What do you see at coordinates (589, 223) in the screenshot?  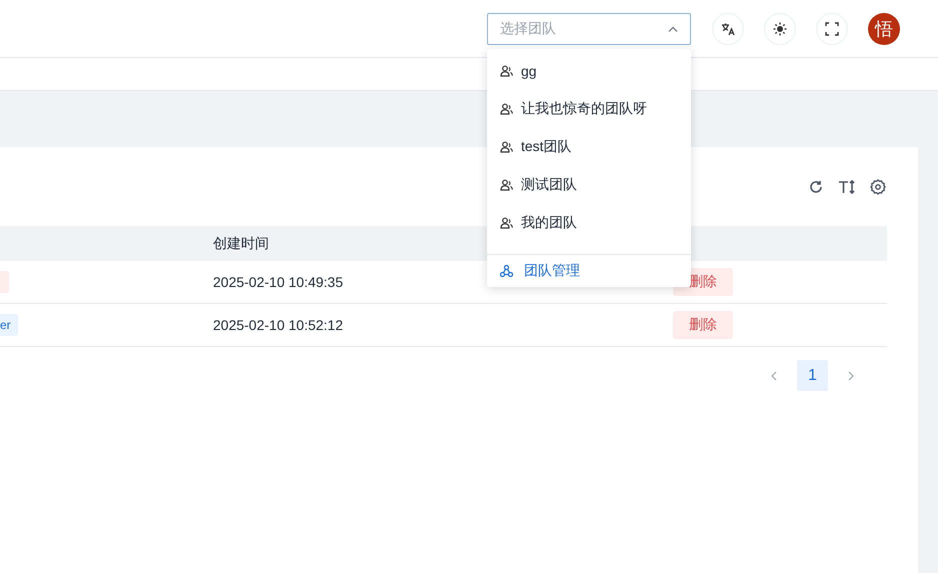 I see `team-option: 我的团队` at bounding box center [589, 223].